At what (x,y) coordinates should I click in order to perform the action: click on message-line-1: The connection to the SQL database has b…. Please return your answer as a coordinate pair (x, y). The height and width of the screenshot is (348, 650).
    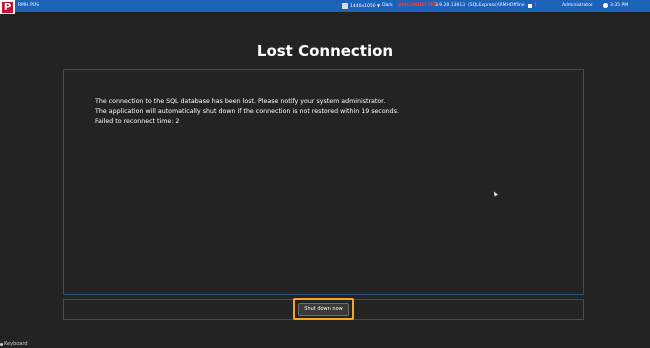
    Looking at the image, I should click on (240, 101).